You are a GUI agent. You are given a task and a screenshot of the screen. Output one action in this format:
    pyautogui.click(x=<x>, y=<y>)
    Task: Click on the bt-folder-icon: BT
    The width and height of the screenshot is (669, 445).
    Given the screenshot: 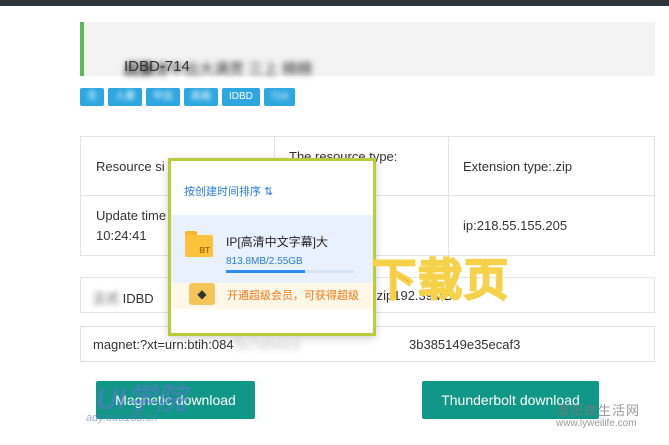 What is the action you would take?
    pyautogui.click(x=199, y=244)
    